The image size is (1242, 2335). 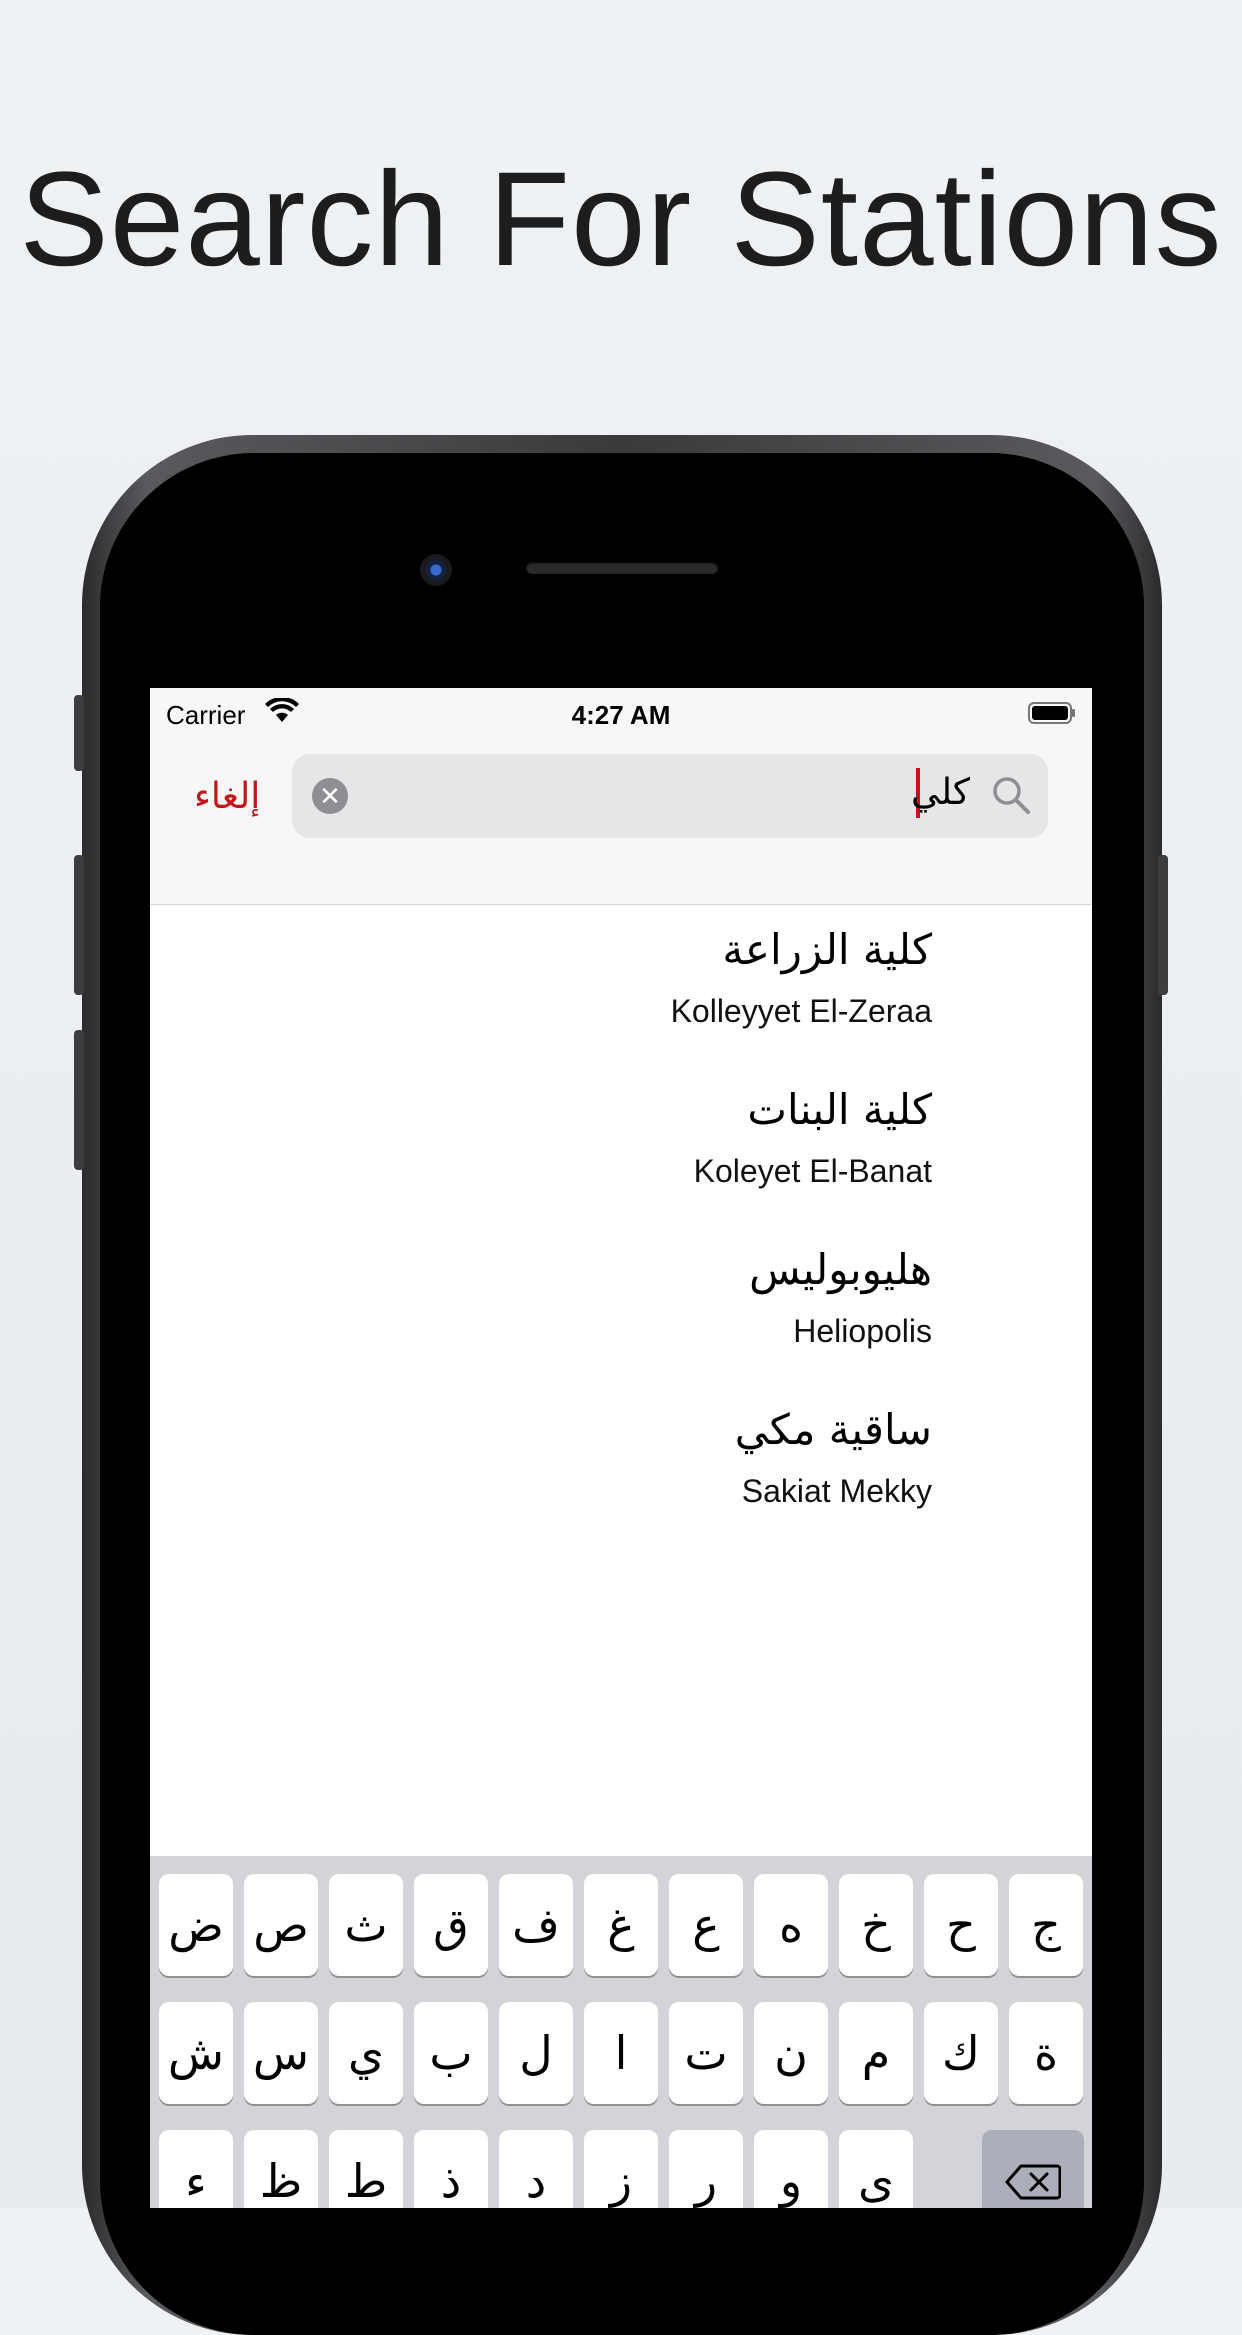 I want to click on volume-up-button, so click(x=79, y=925).